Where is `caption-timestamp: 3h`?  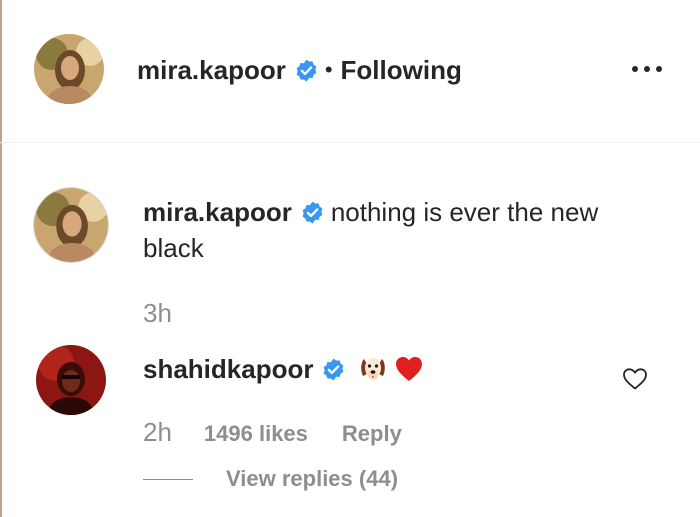
caption-timestamp: 3h is located at coordinates (157, 313).